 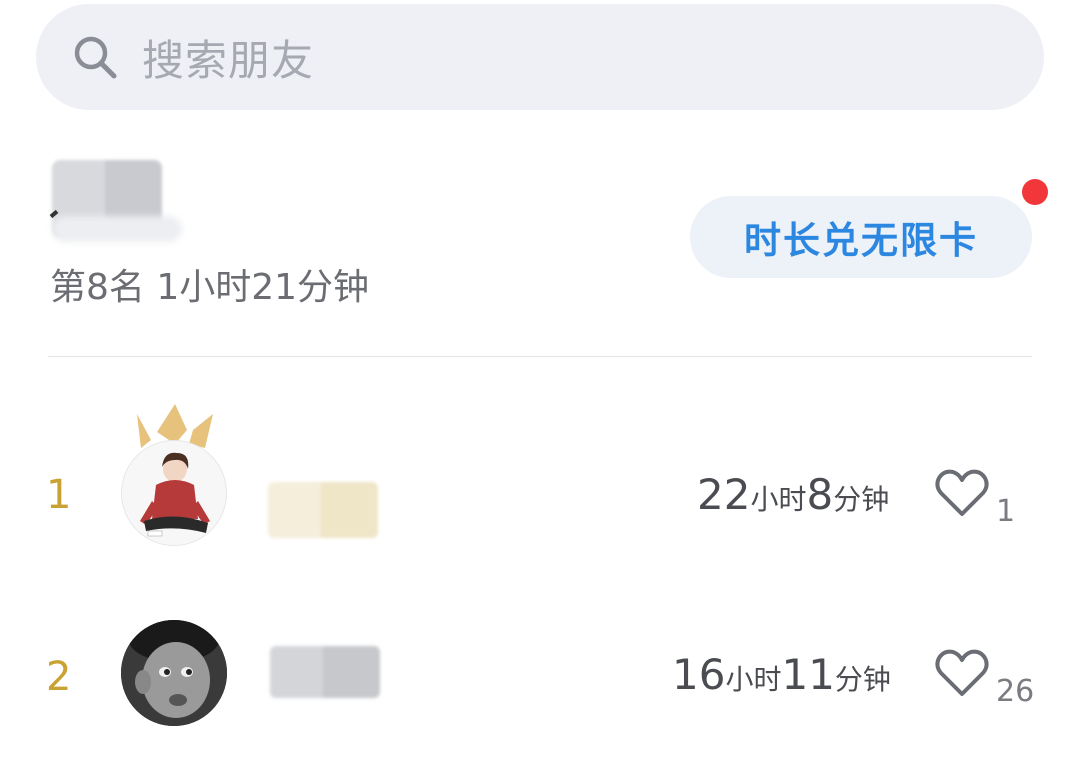 What do you see at coordinates (95, 57) in the screenshot?
I see `search-icon` at bounding box center [95, 57].